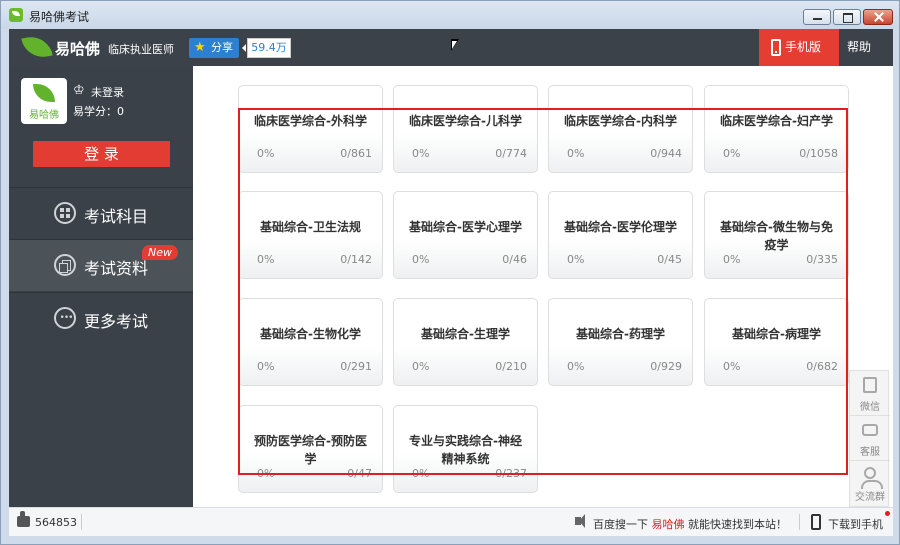  I want to click on nav-item-more-exams: 更多考试, so click(101, 318).